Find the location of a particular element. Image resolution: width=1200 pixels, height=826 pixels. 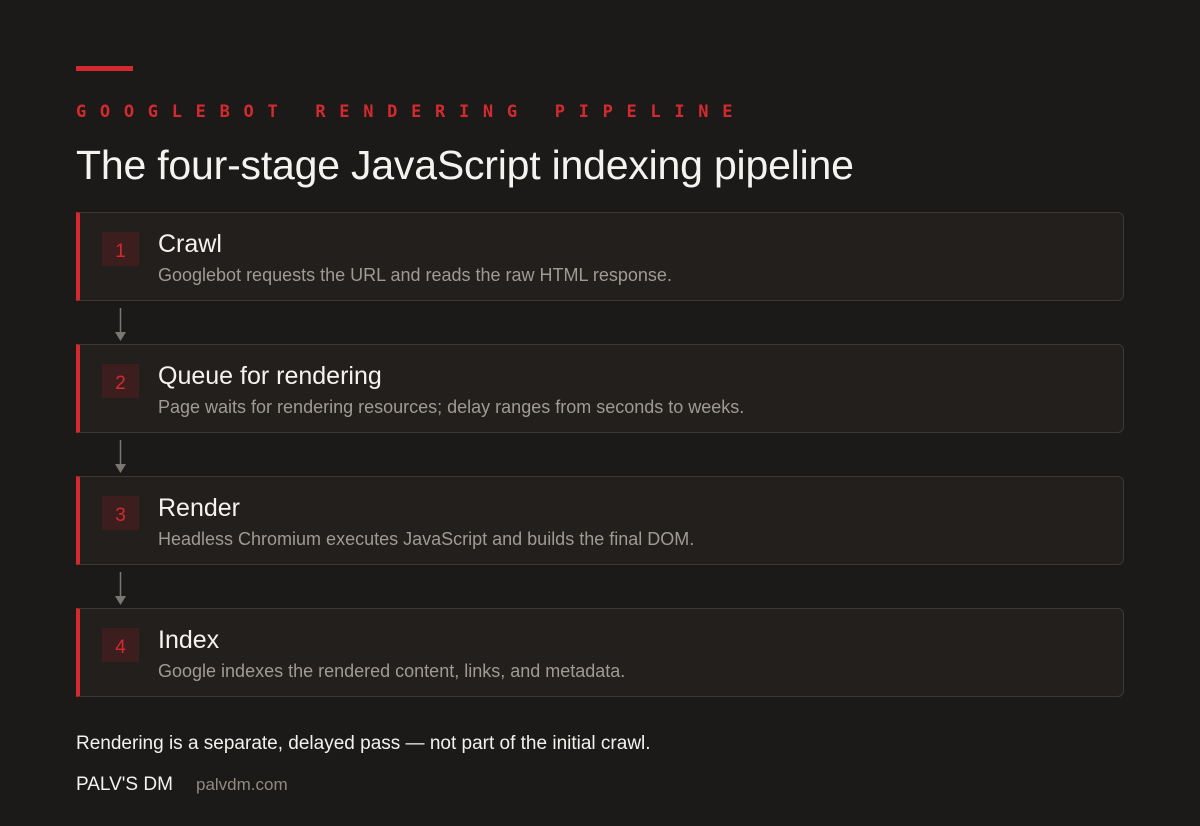

stage-number: 3 is located at coordinates (120, 513).